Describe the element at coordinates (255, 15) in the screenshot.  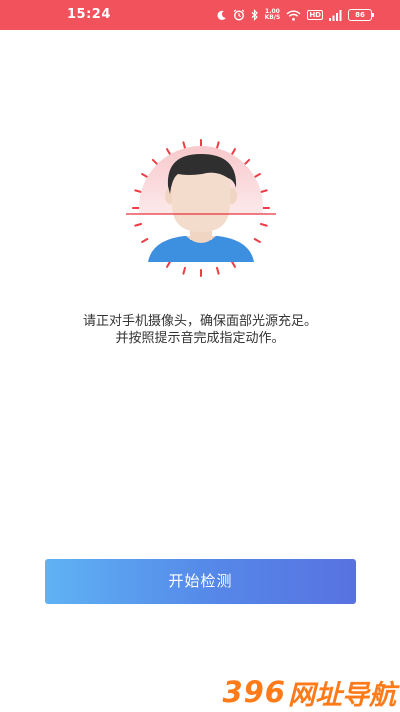
I see `bluetooth-icon` at that location.